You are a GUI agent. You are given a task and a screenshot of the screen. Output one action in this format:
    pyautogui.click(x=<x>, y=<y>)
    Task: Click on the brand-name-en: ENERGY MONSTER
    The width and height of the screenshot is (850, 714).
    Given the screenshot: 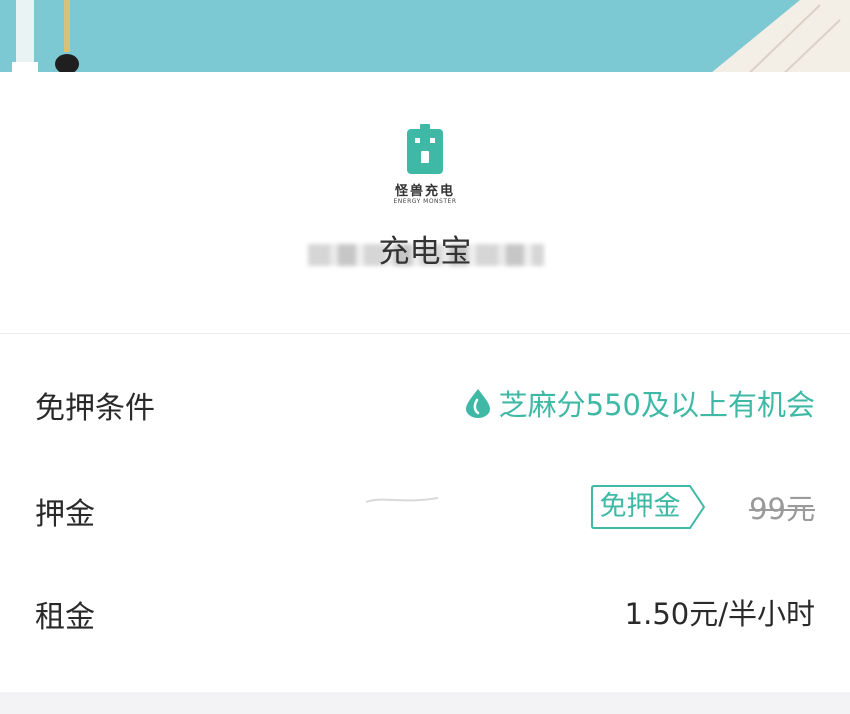 What is the action you would take?
    pyautogui.click(x=425, y=201)
    